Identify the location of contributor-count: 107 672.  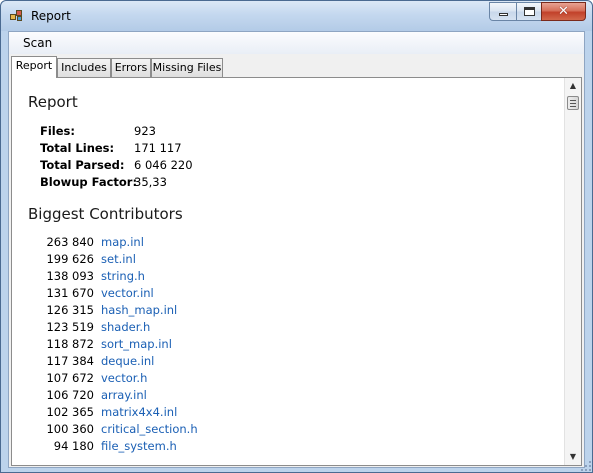
(70, 378).